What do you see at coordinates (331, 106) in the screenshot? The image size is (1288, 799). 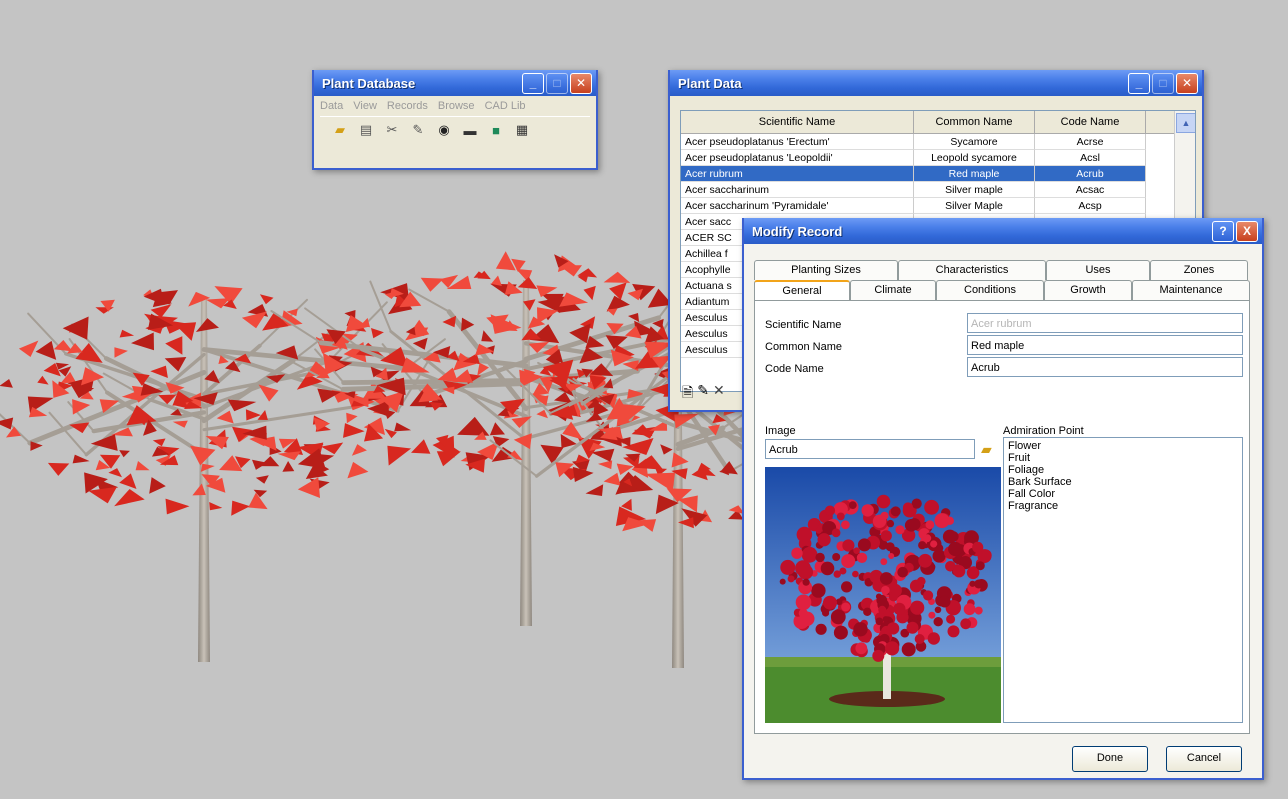 I see `menu-data: Data` at bounding box center [331, 106].